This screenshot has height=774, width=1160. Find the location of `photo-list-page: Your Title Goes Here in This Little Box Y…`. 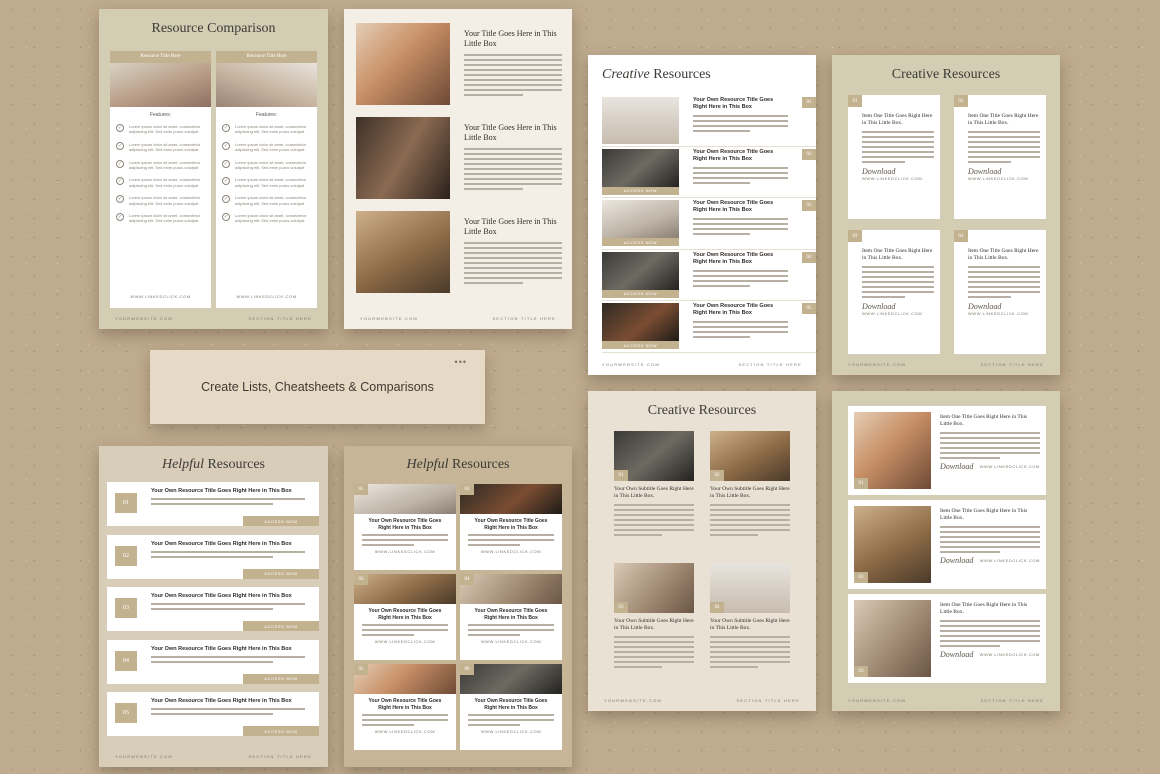

photo-list-page: Your Title Goes Here in This Little Box Y… is located at coordinates (458, 169).